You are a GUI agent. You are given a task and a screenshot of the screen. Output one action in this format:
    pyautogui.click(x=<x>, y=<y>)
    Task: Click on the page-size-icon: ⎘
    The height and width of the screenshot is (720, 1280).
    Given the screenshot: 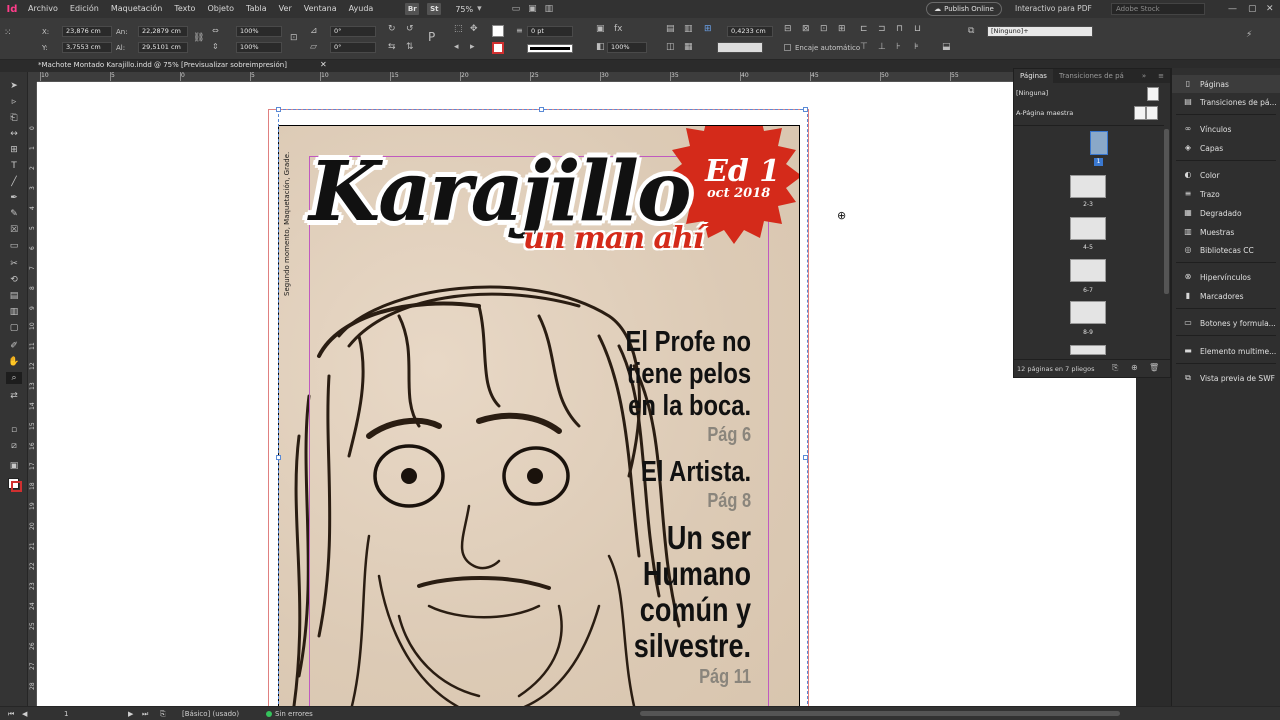 What is the action you would take?
    pyautogui.click(x=1115, y=368)
    